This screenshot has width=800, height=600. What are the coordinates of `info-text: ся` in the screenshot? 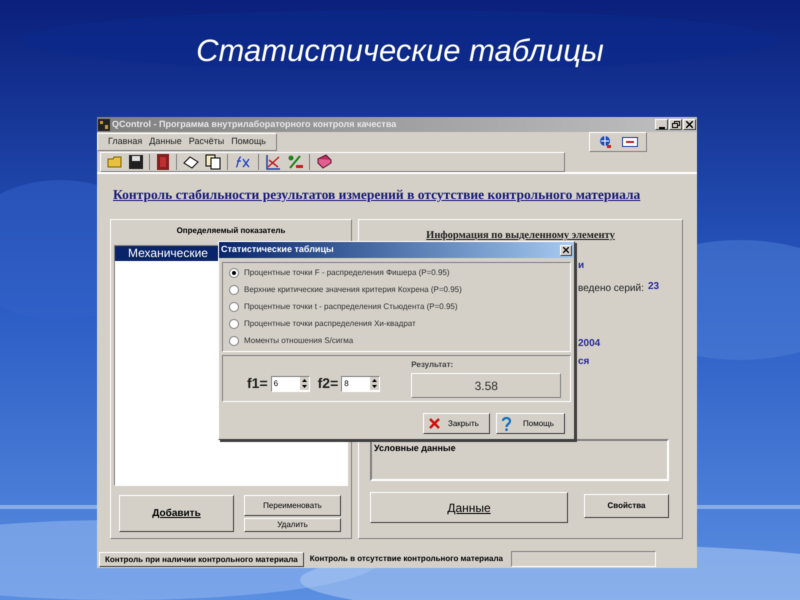 It's located at (584, 362).